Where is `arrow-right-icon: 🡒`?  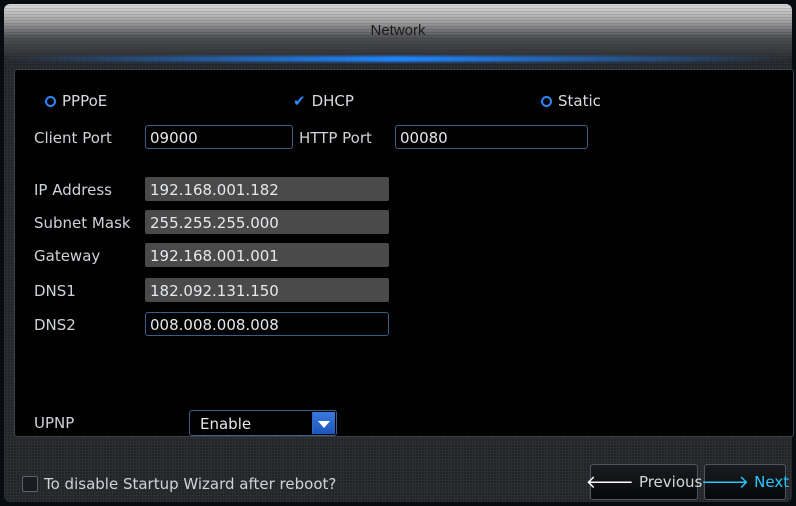
arrow-right-icon: 🡒 is located at coordinates (725, 482).